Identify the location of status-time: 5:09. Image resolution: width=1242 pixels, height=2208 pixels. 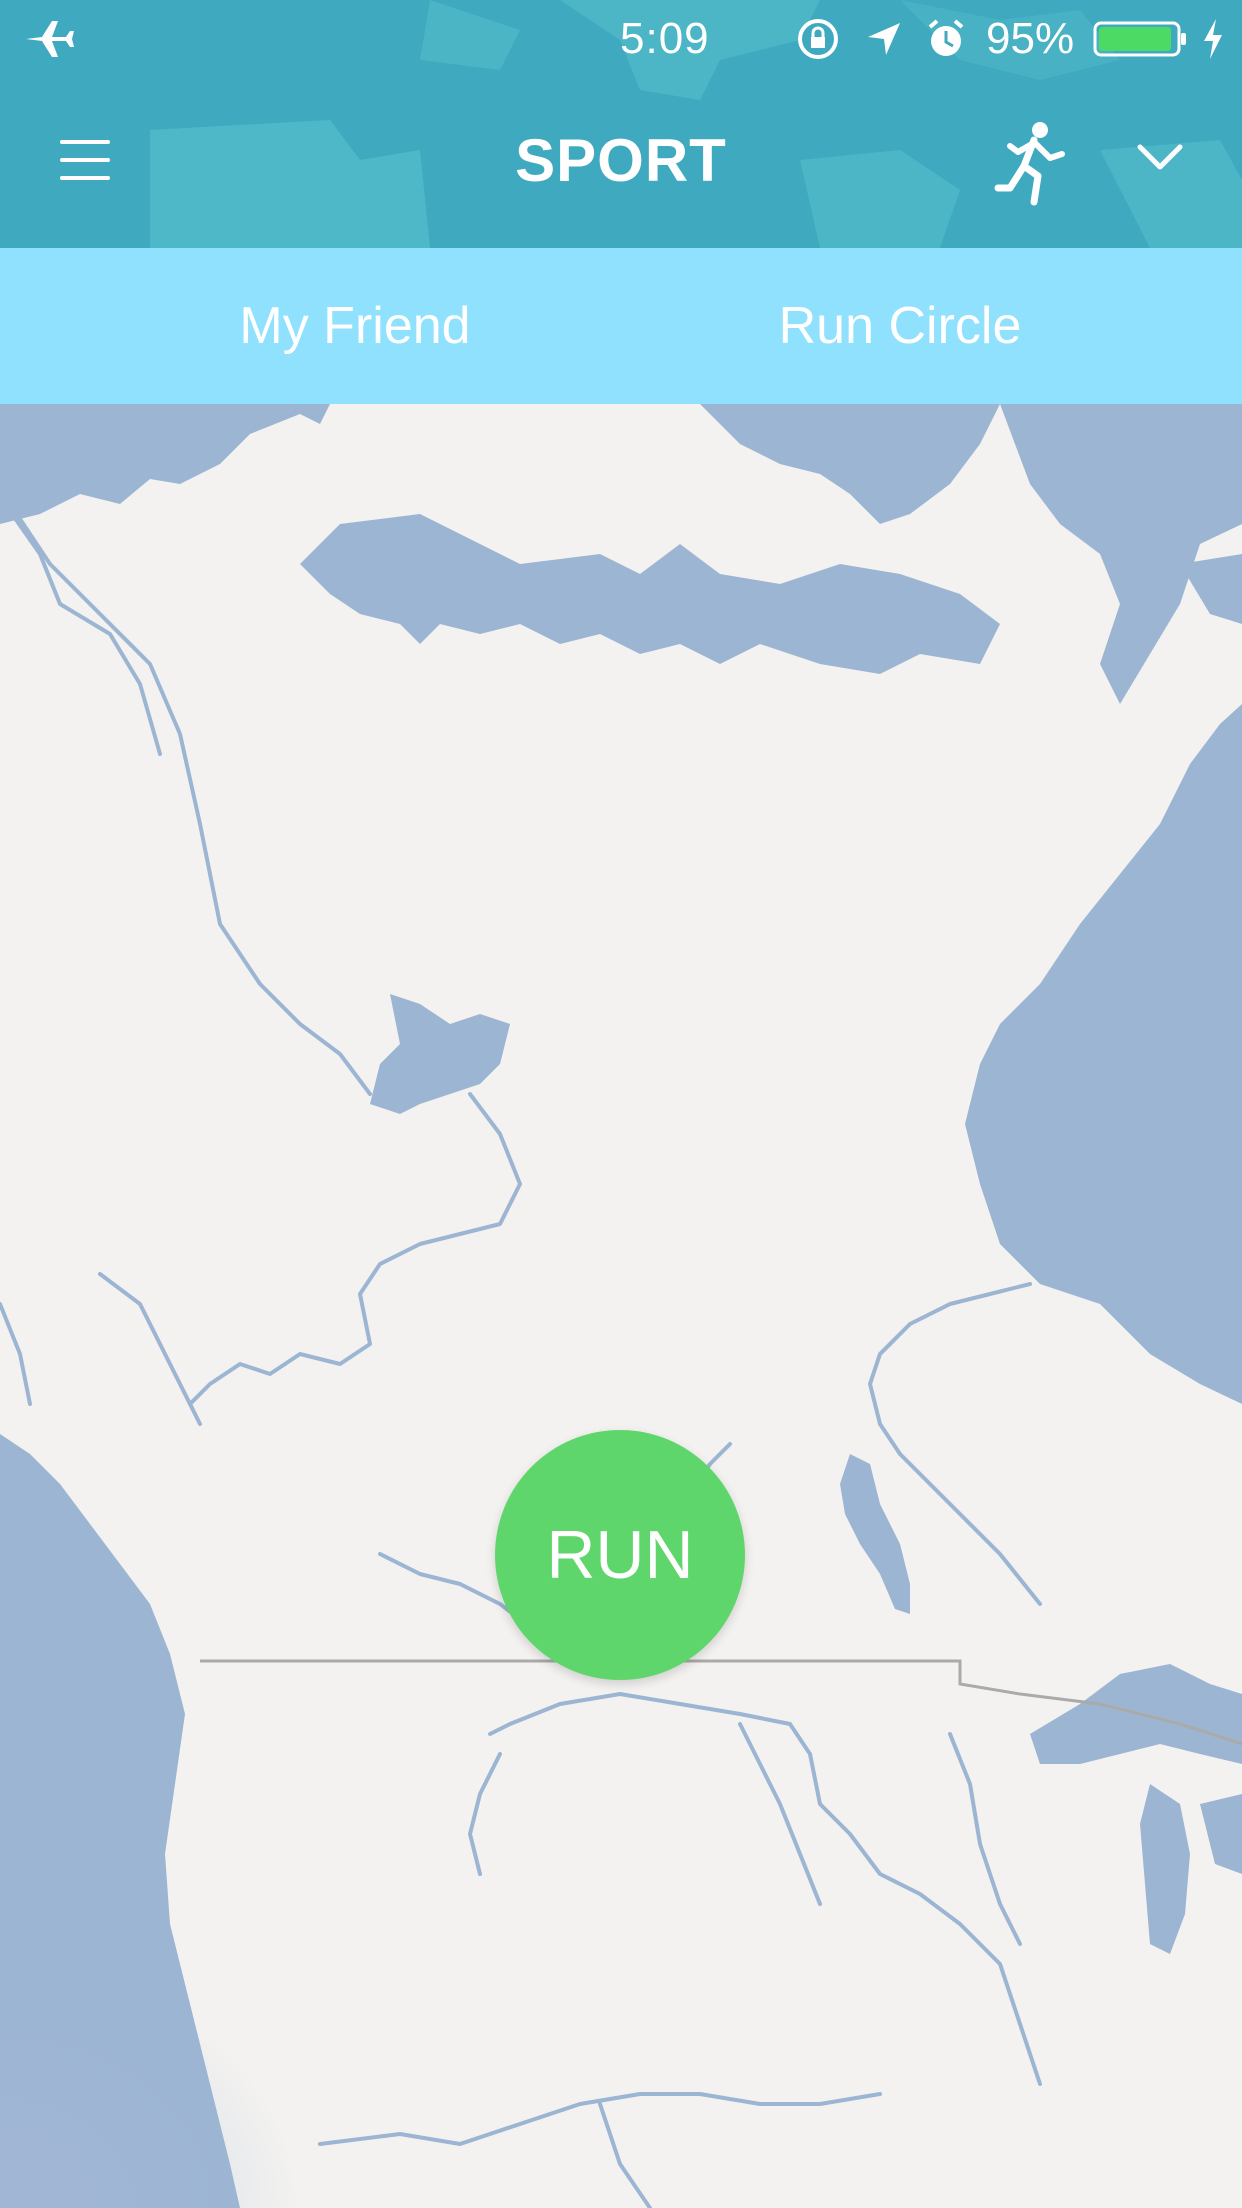
(665, 38).